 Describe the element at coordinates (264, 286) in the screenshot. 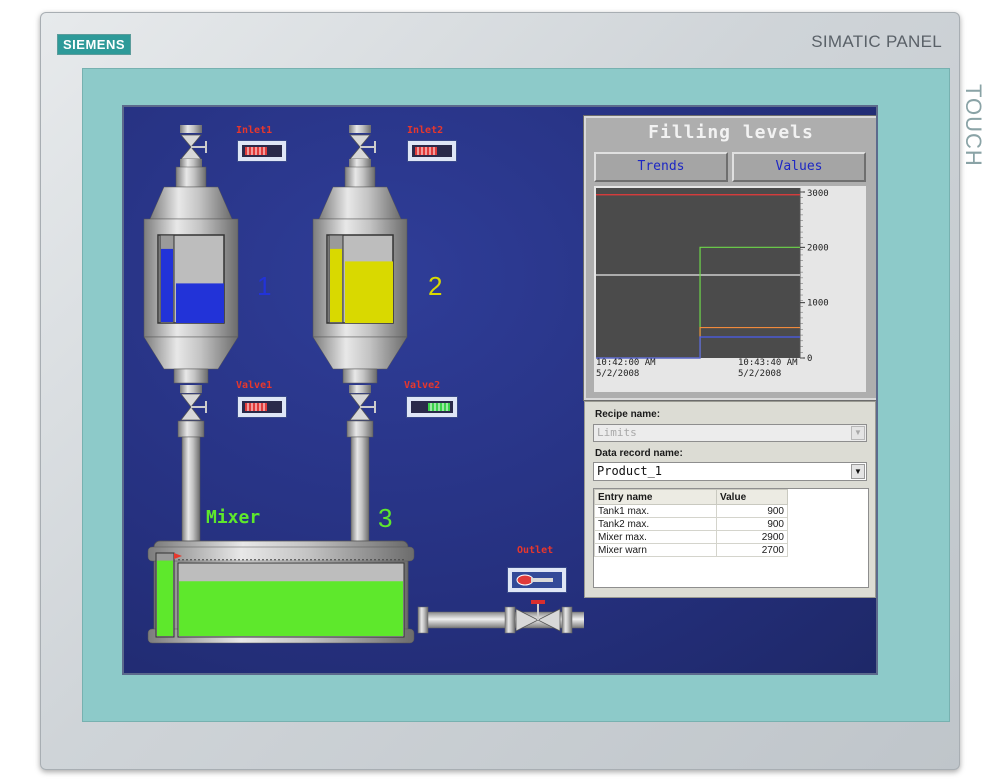

I see `tank1-number: 1` at that location.